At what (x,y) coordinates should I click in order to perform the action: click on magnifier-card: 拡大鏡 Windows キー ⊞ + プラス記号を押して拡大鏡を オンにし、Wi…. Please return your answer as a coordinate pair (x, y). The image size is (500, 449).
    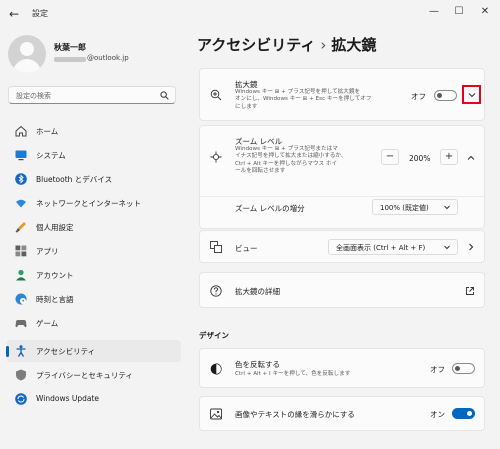
    Looking at the image, I should click on (342, 94).